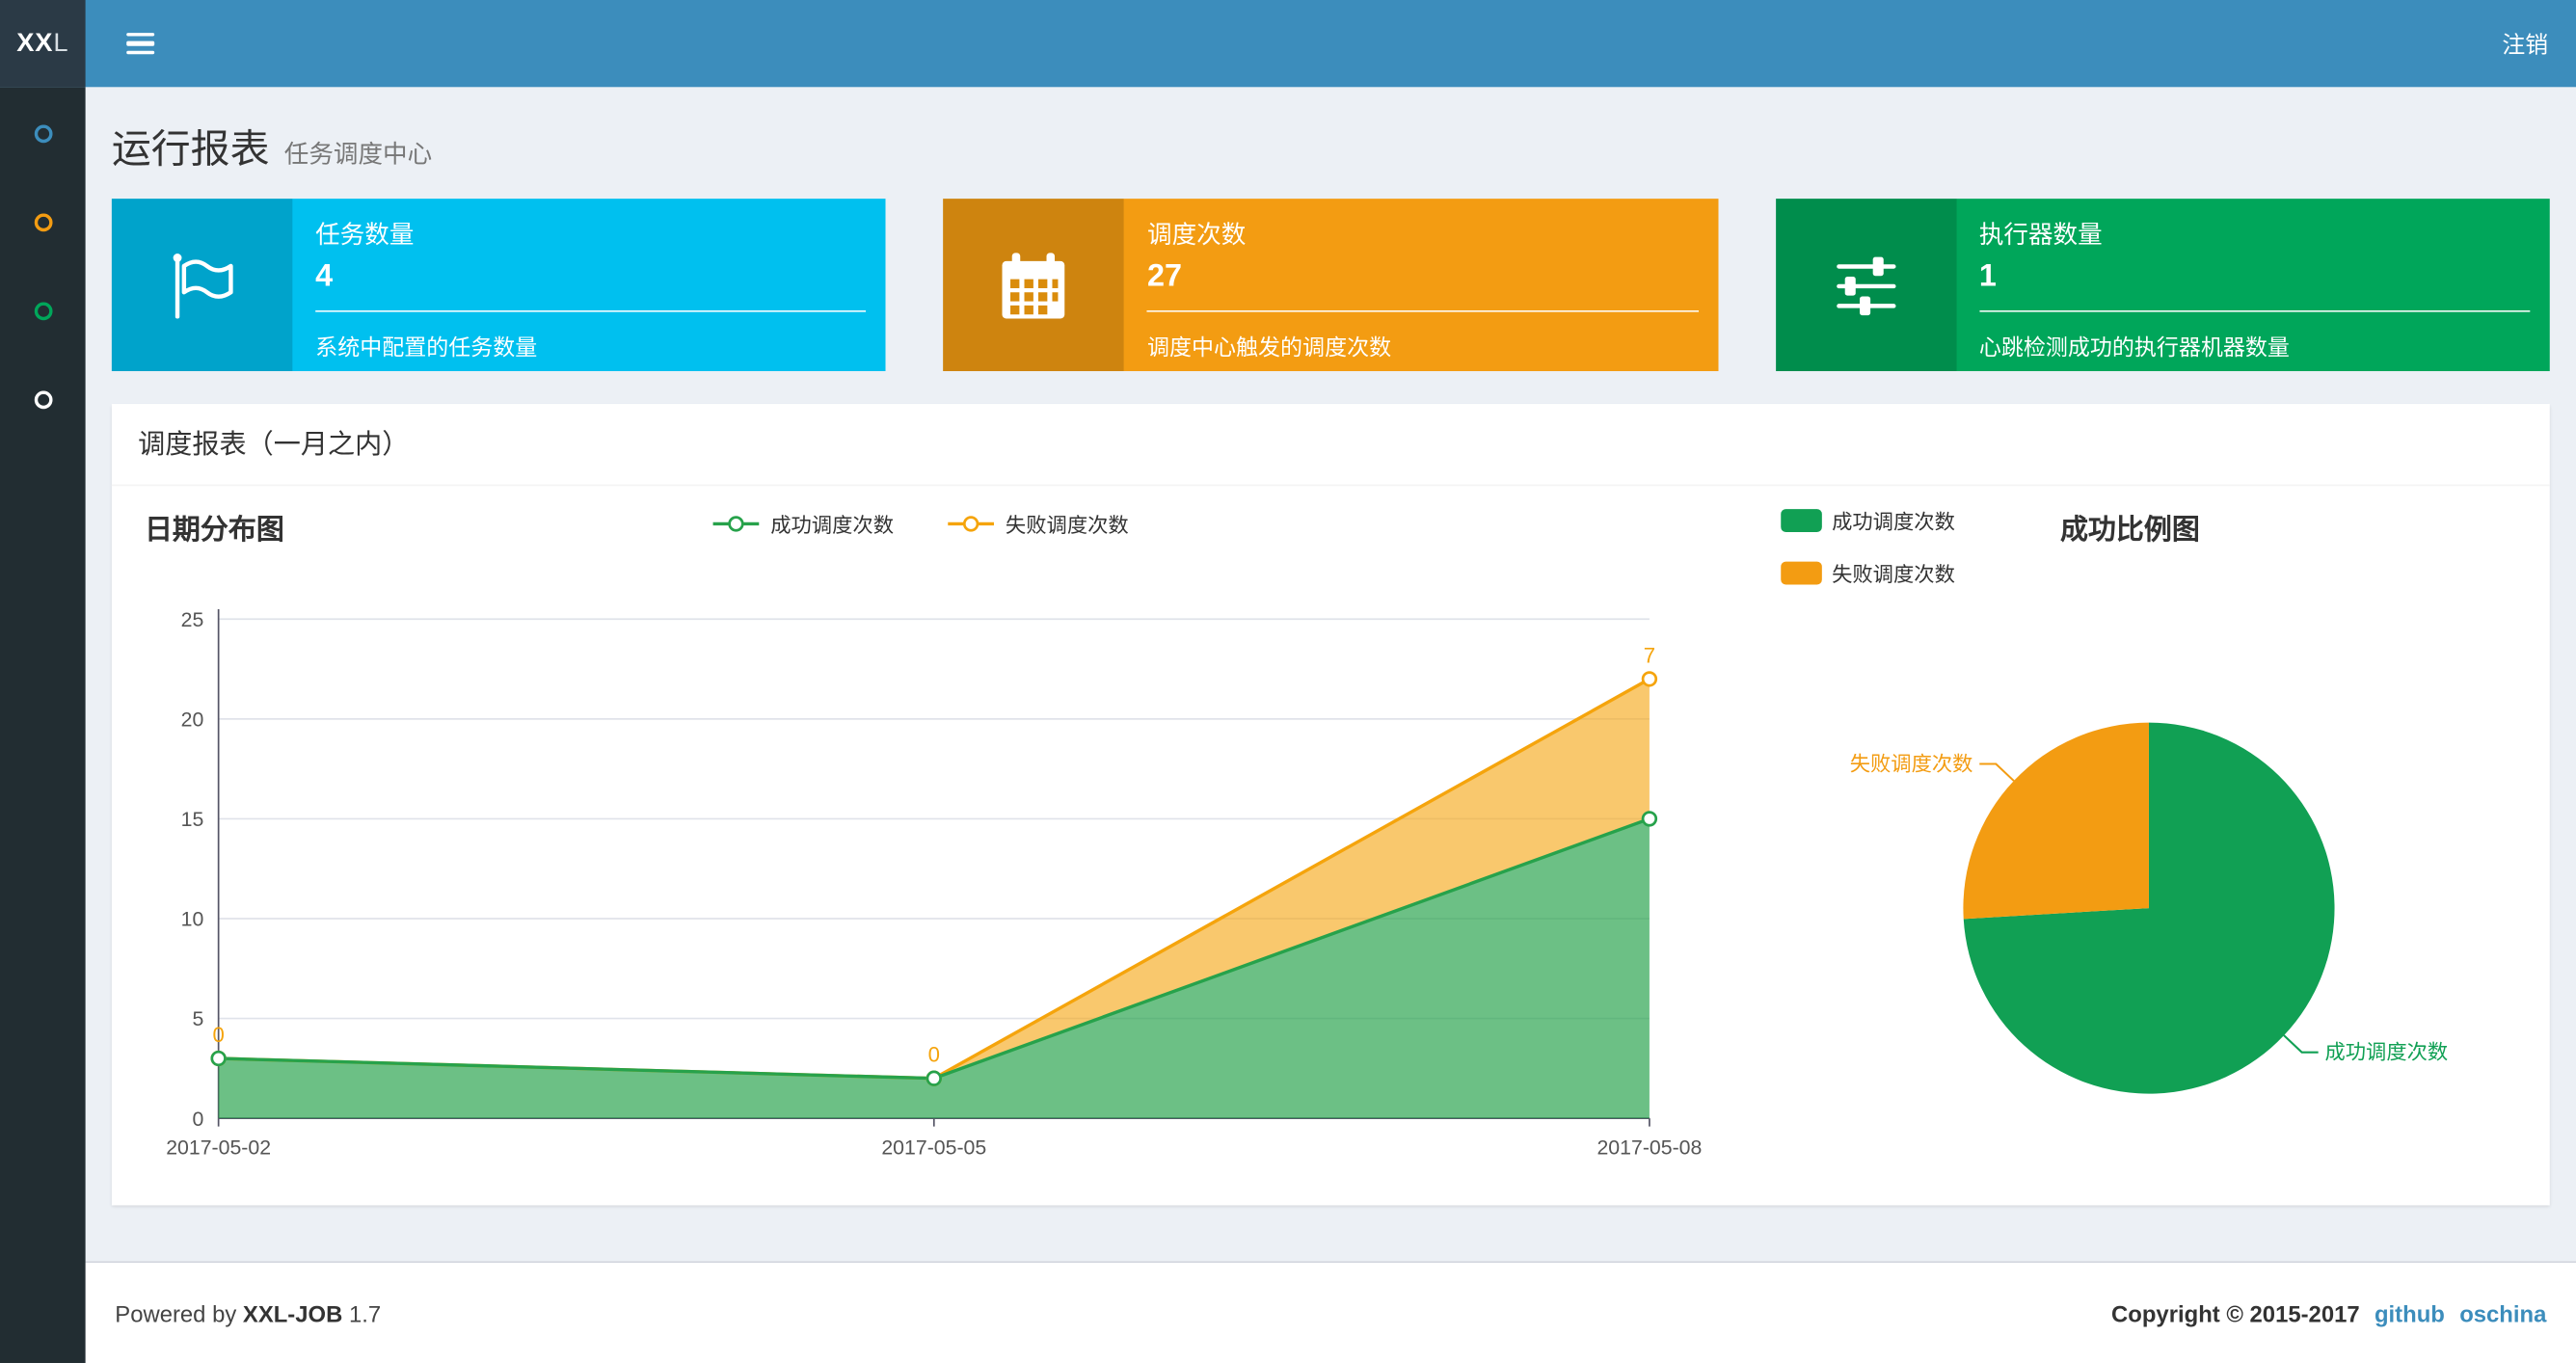 This screenshot has width=2576, height=1363. What do you see at coordinates (2236, 1312) in the screenshot?
I see `copyright-text: Copyright © 2015-2017` at bounding box center [2236, 1312].